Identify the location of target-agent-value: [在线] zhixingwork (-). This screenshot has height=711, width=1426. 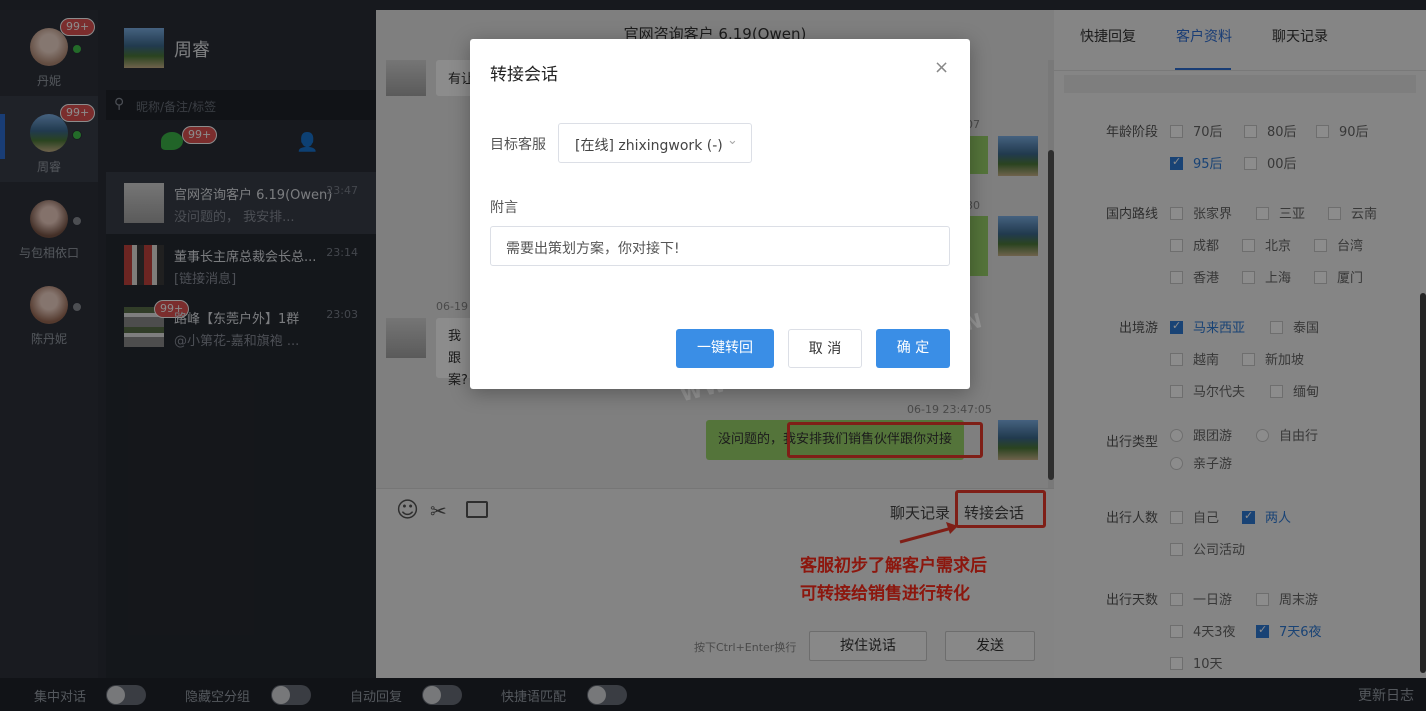
(649, 146).